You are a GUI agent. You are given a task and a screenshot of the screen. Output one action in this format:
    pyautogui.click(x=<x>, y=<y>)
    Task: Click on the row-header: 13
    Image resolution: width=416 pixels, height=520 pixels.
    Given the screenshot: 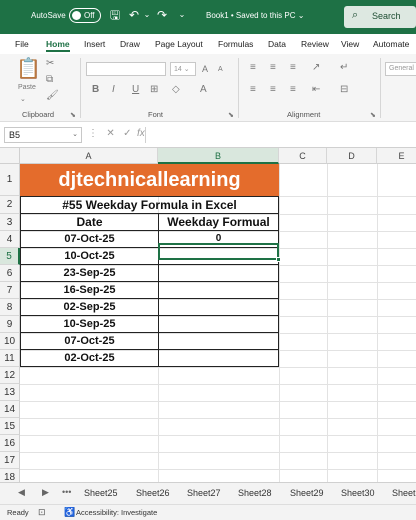 What is the action you would take?
    pyautogui.click(x=10, y=392)
    